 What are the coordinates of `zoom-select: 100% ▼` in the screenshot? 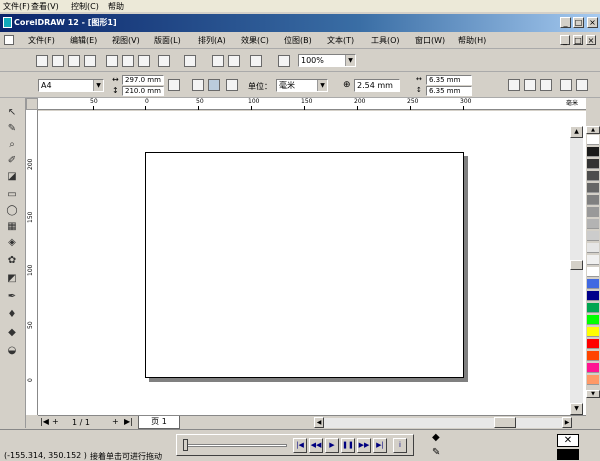 It's located at (327, 60).